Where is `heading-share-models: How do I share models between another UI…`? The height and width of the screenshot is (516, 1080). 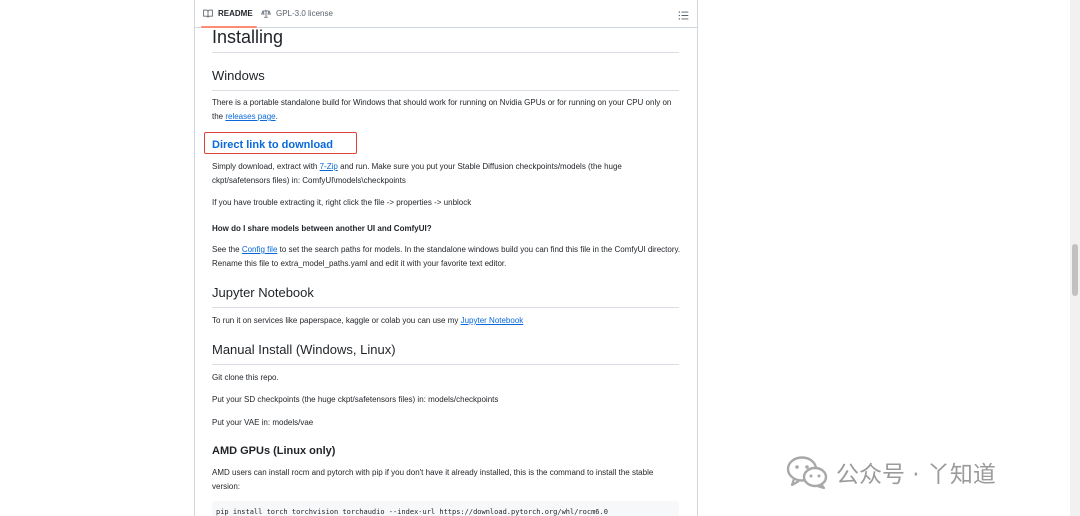
heading-share-models: How do I share models between another UI… is located at coordinates (322, 228).